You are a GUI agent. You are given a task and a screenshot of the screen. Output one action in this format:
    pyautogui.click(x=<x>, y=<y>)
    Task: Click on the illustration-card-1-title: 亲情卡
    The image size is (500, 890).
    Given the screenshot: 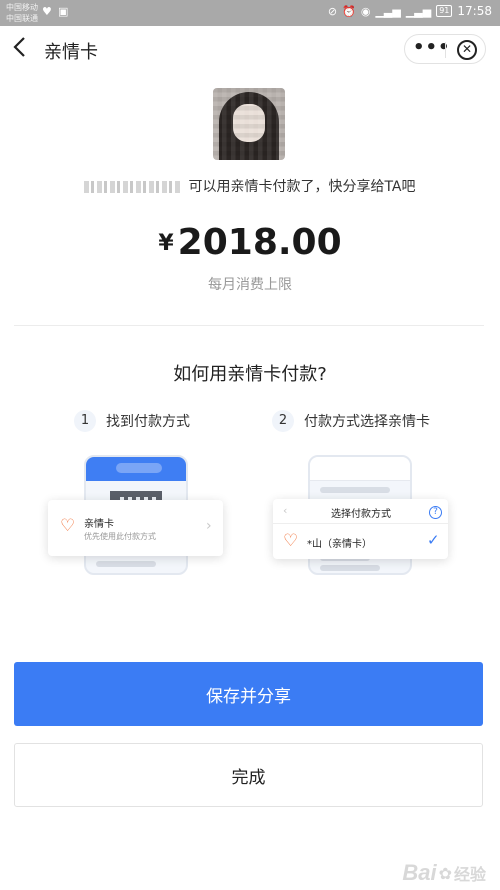 What is the action you would take?
    pyautogui.click(x=99, y=524)
    